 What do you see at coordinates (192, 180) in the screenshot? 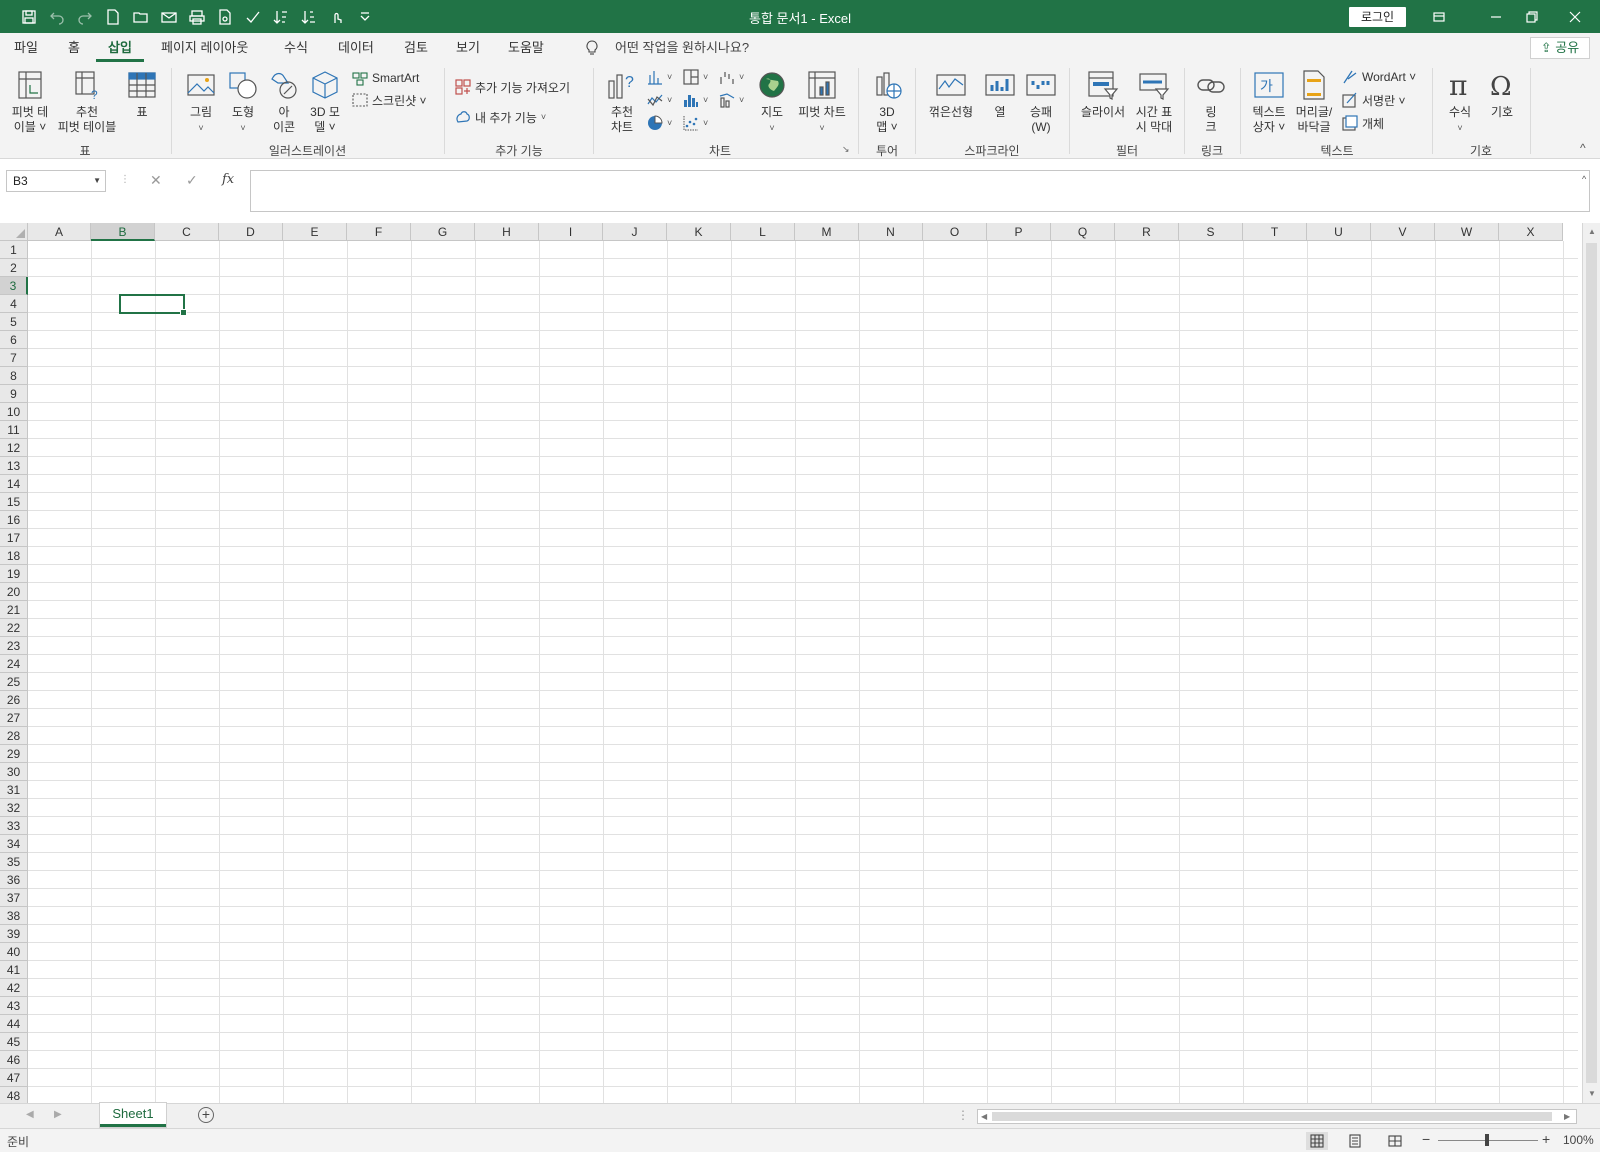
I see `confirm-entry-icon: ✓` at bounding box center [192, 180].